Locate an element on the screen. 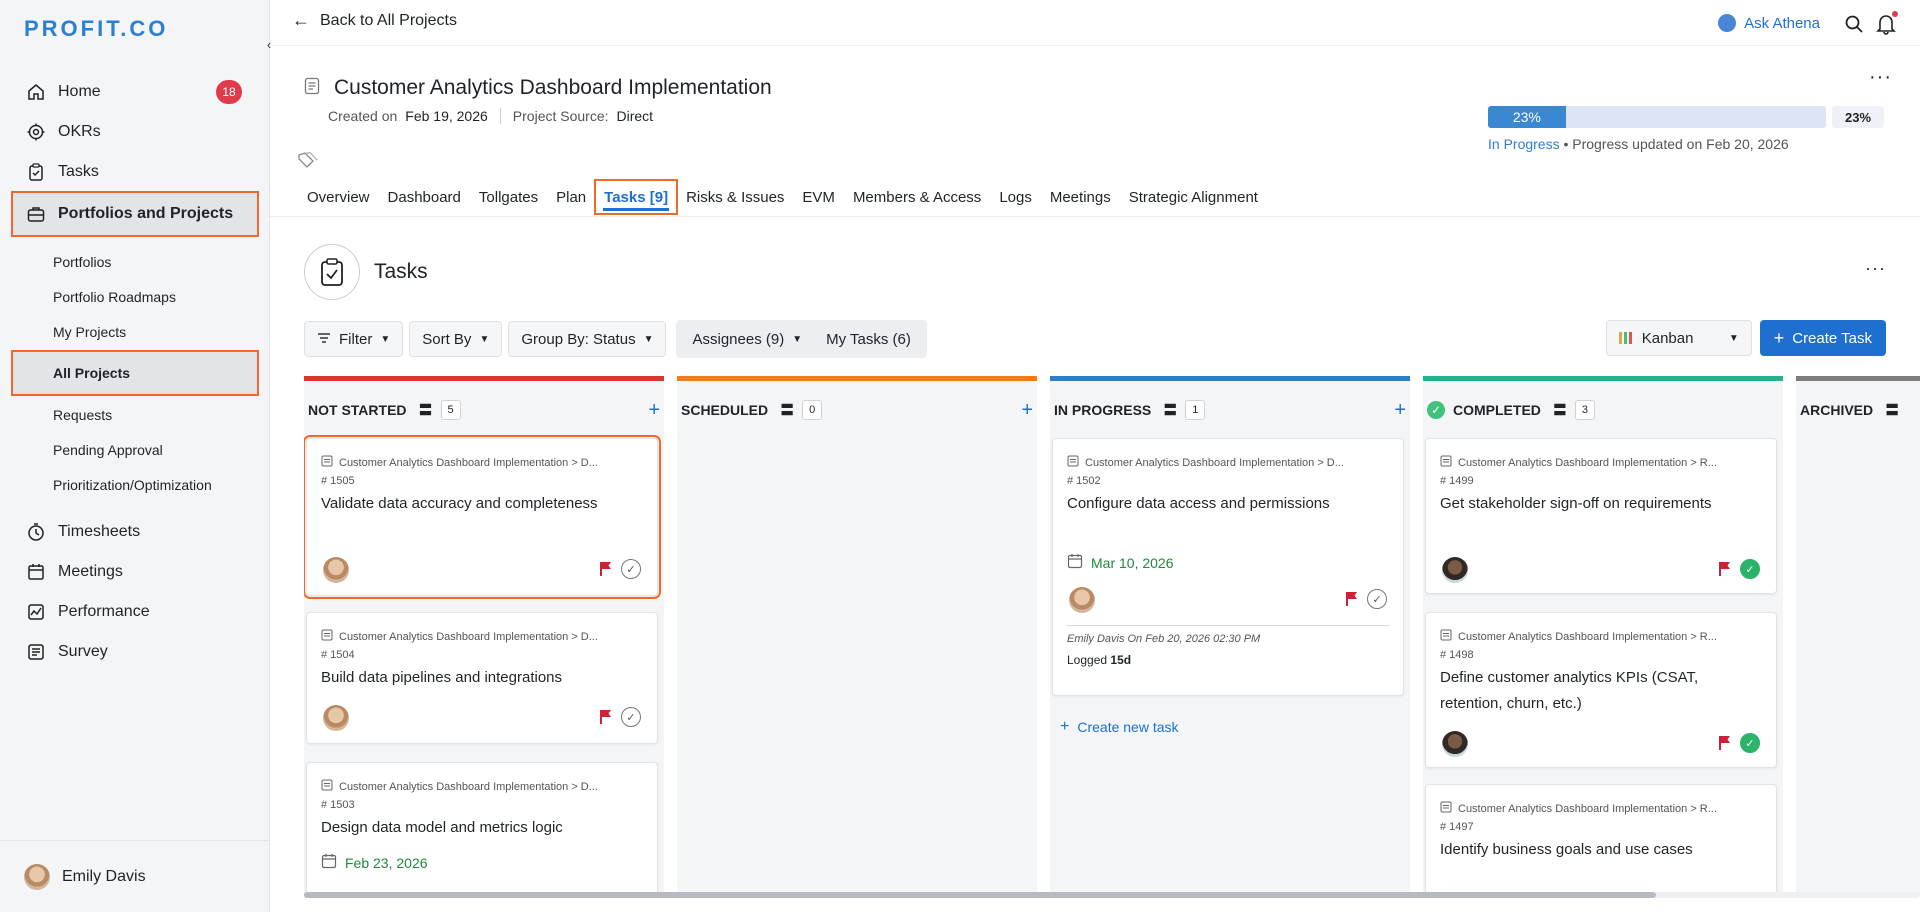  sidebar-subitem-all-projects: All Projects is located at coordinates (135, 373).